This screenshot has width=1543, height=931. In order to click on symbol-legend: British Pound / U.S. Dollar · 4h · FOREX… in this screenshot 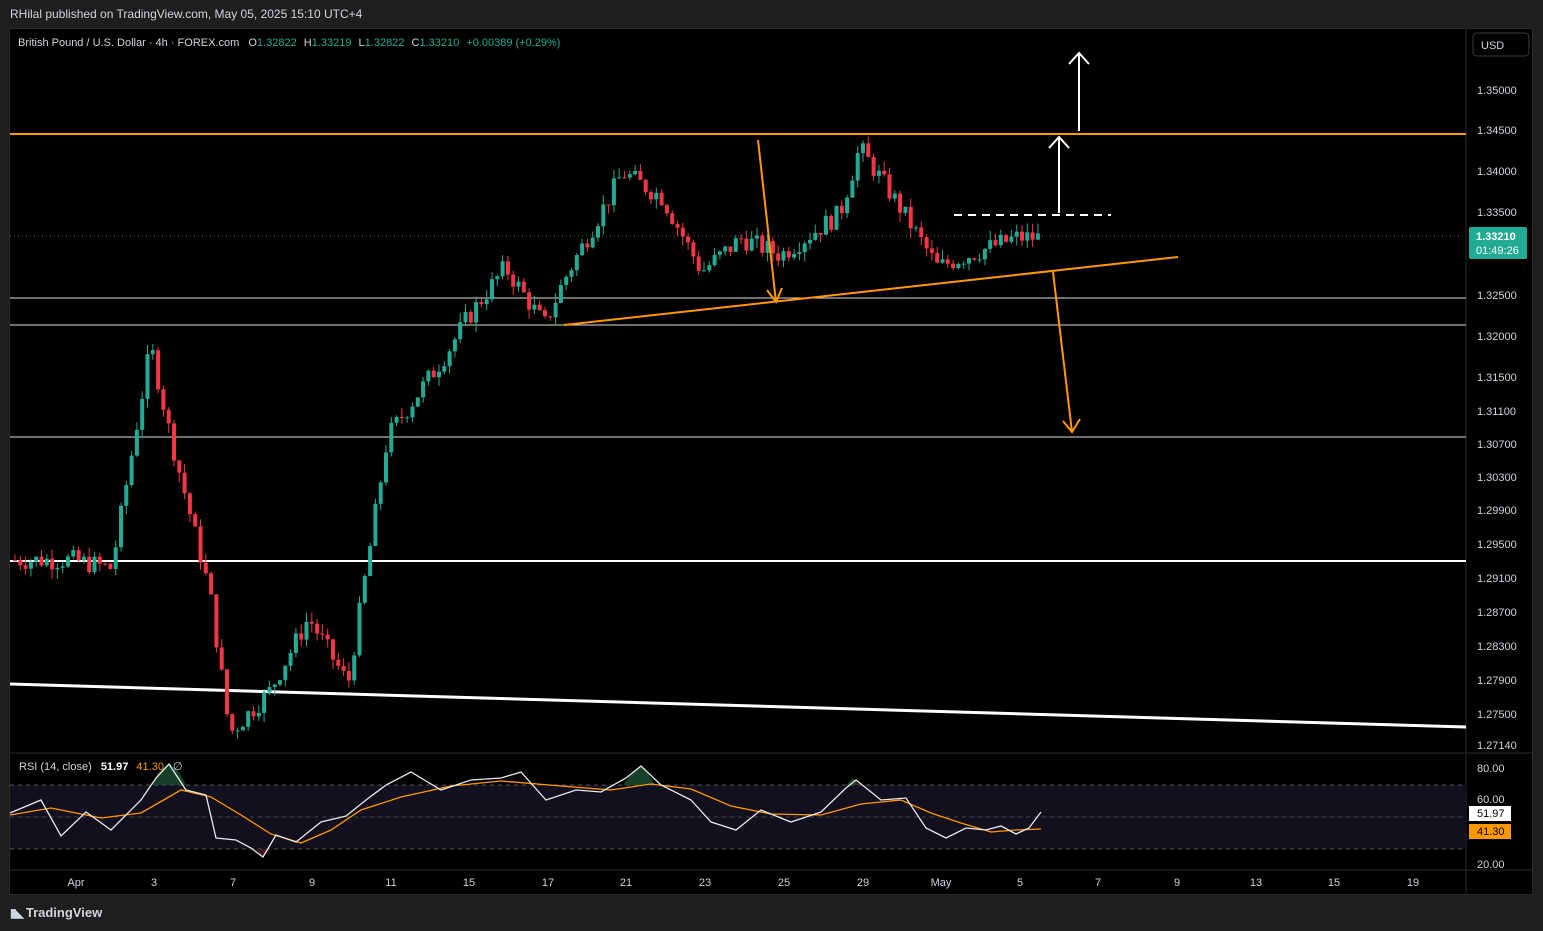, I will do `click(289, 43)`.